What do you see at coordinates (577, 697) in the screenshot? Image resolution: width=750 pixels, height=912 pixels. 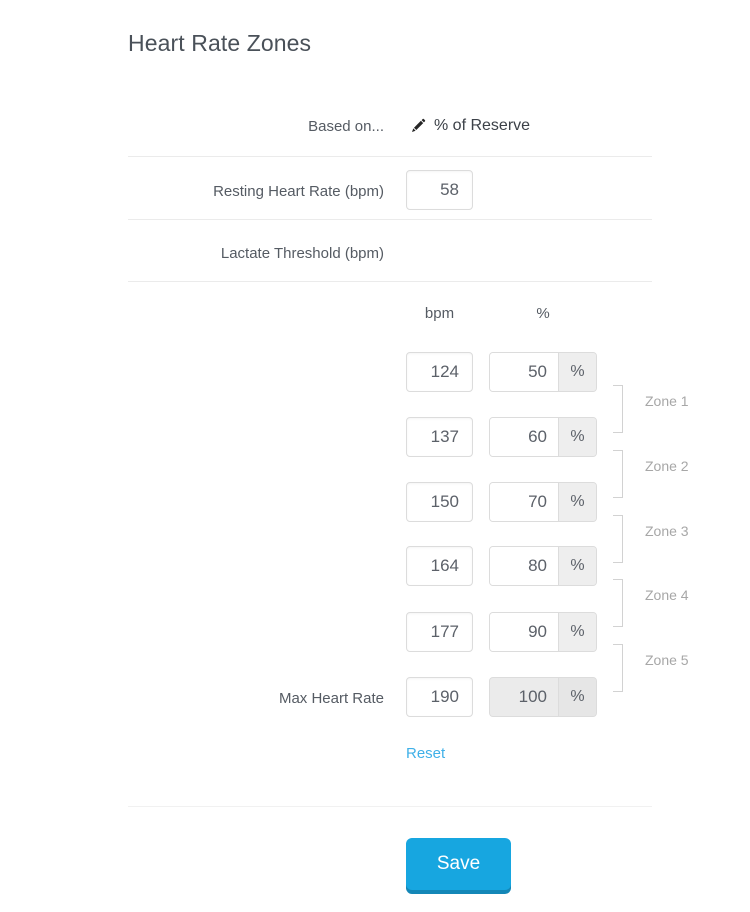 I see `percent-addon-6: %` at bounding box center [577, 697].